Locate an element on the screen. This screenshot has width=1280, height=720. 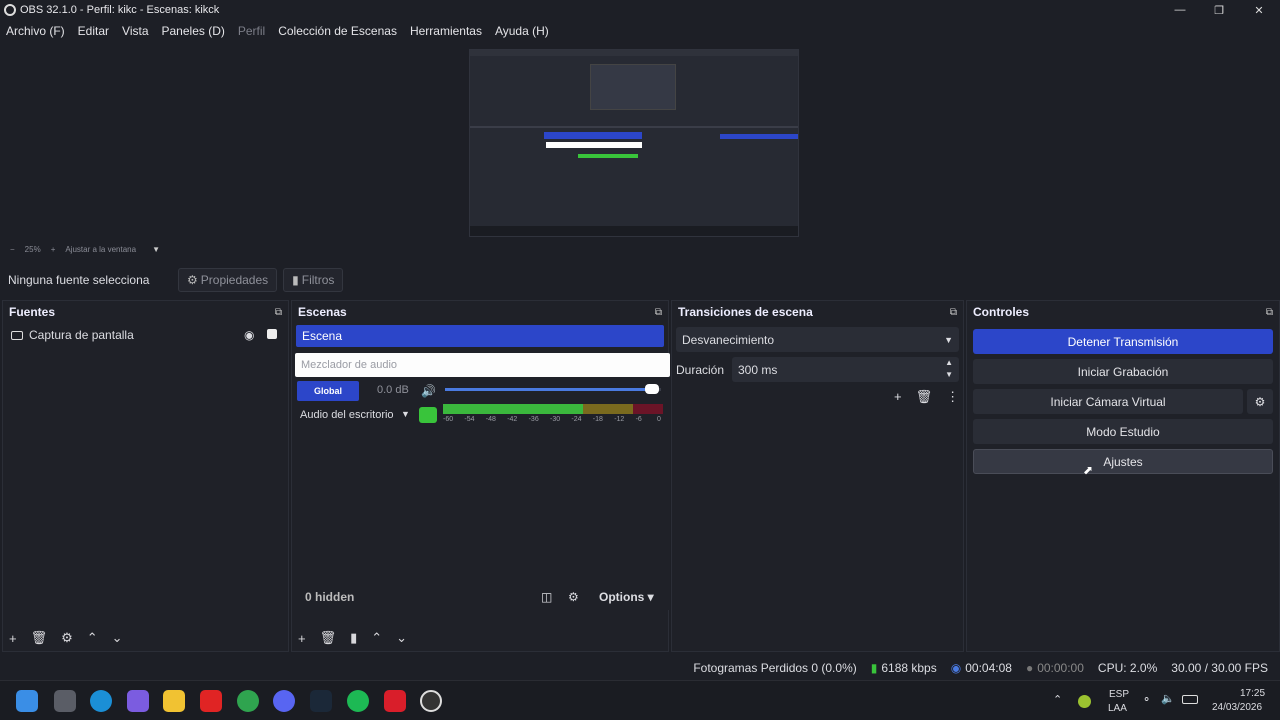
mixer-settings-icon: ⚙ is located at coordinates (573, 597).